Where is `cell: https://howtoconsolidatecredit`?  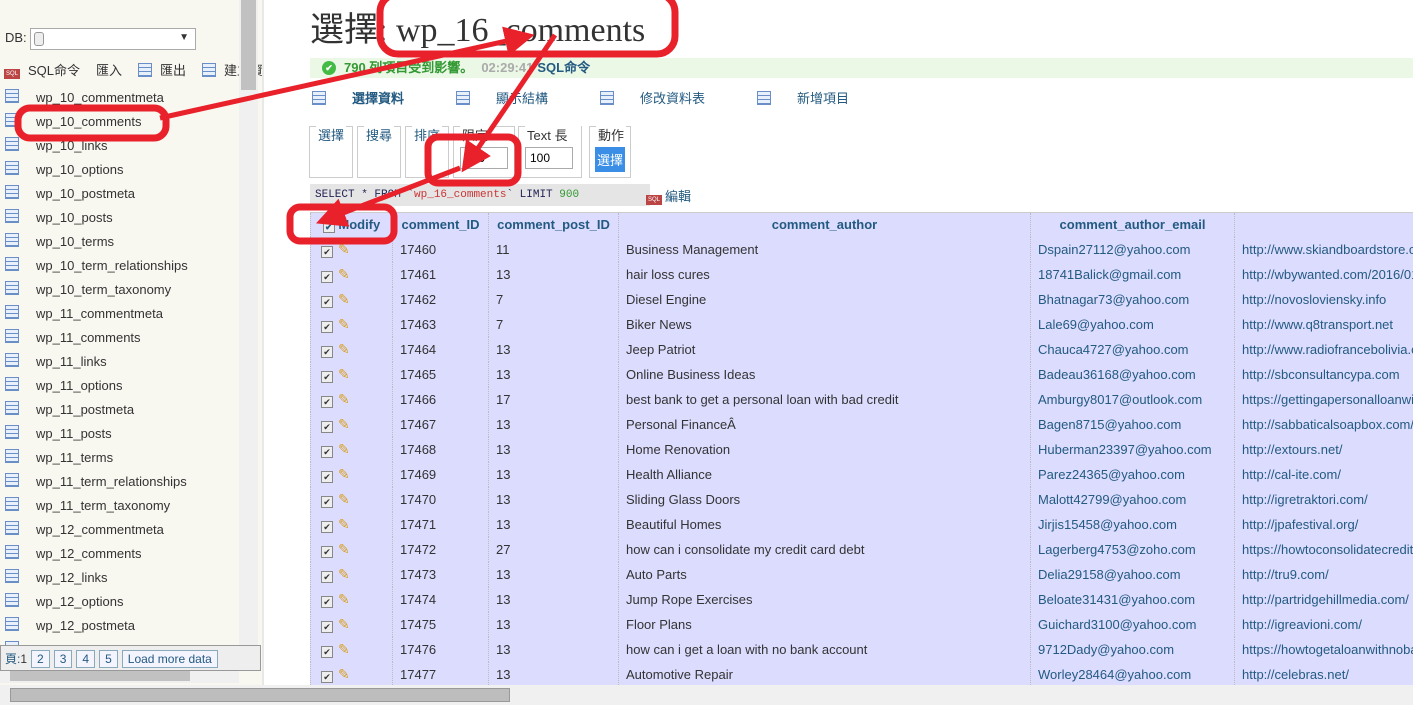 cell: https://howtoconsolidatecredit is located at coordinates (1323, 549).